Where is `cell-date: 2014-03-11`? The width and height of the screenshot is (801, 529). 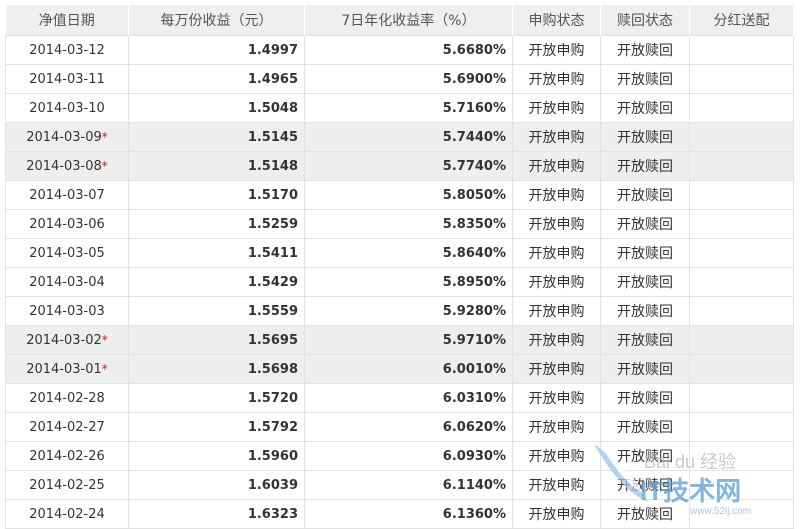
cell-date: 2014-03-11 is located at coordinates (67, 79).